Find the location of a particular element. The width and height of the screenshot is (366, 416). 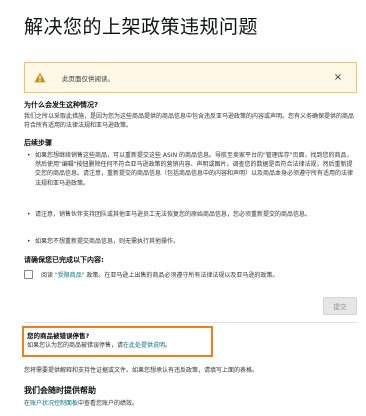

alert-message: 此页面仅供阅读。 is located at coordinates (88, 78).